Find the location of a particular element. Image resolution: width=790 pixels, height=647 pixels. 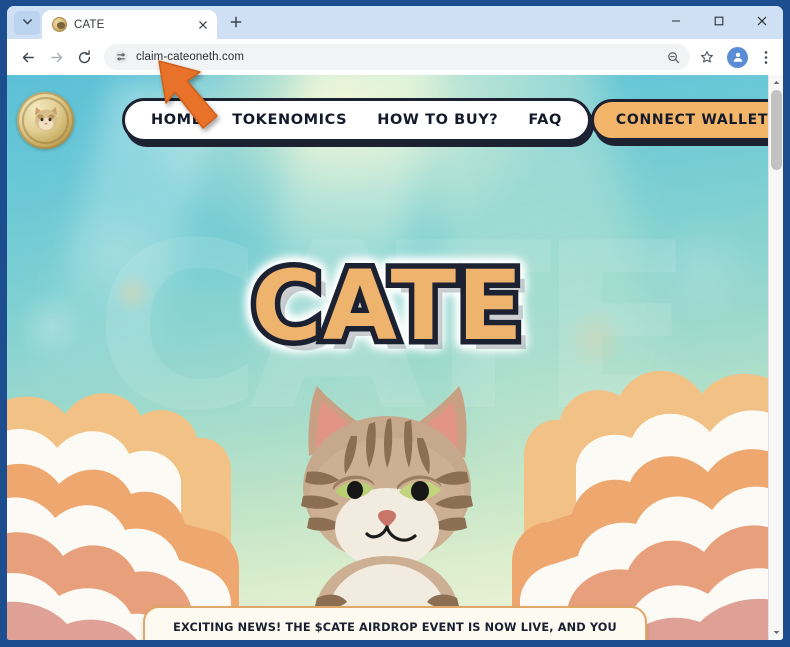

forward-arrow-icon is located at coordinates (56, 57).